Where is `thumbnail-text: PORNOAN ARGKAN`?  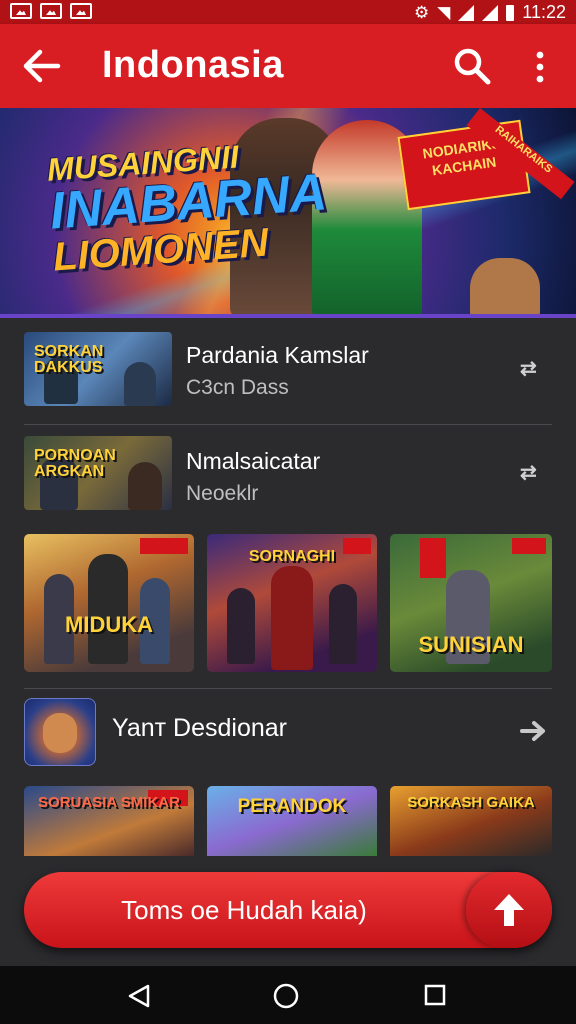
thumbnail-text: PORNOAN ARGKAN is located at coordinates (75, 463).